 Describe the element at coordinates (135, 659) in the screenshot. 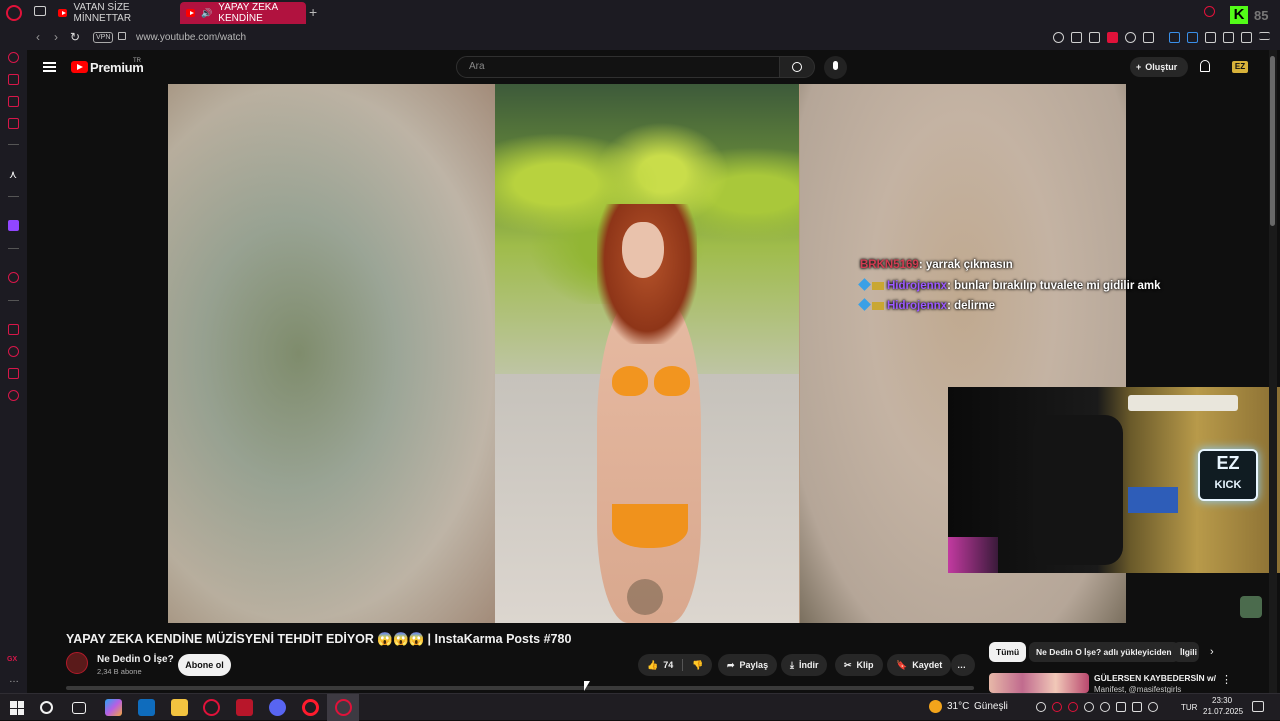

I see `channel-name: Ne Dedin O İşe?` at that location.